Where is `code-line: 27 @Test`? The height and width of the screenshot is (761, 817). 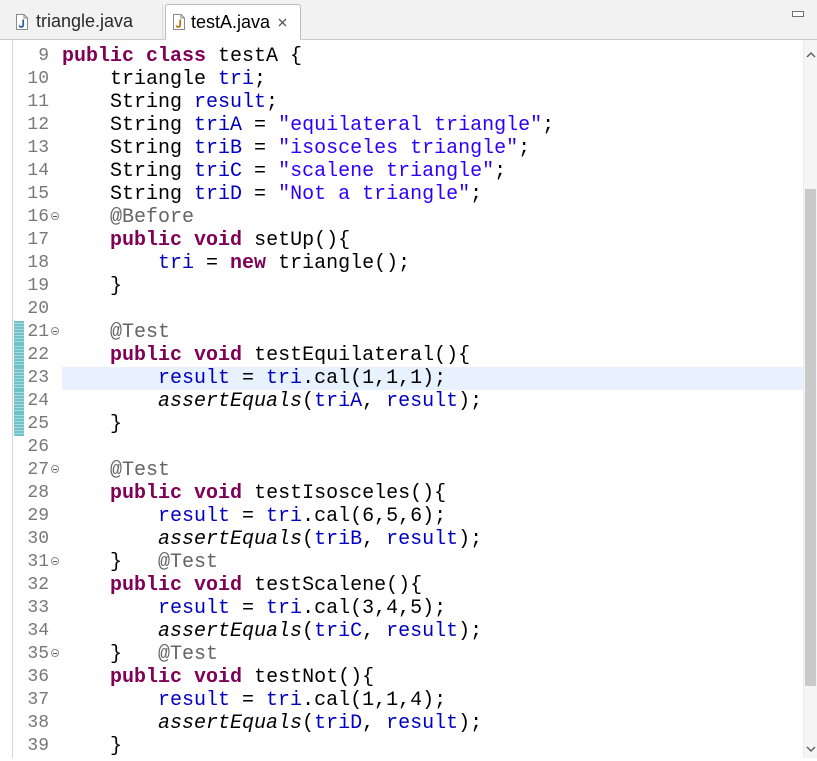 code-line: 27 @Test is located at coordinates (401, 470).